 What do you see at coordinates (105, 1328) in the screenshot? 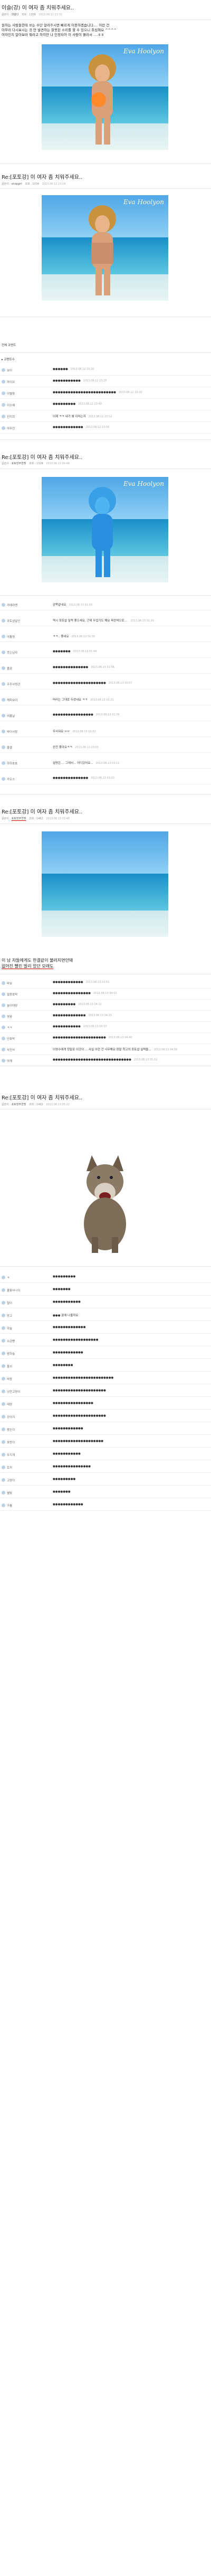
I see `comment-row: 하늘 ●●●●●●●●●●●●●` at bounding box center [105, 1328].